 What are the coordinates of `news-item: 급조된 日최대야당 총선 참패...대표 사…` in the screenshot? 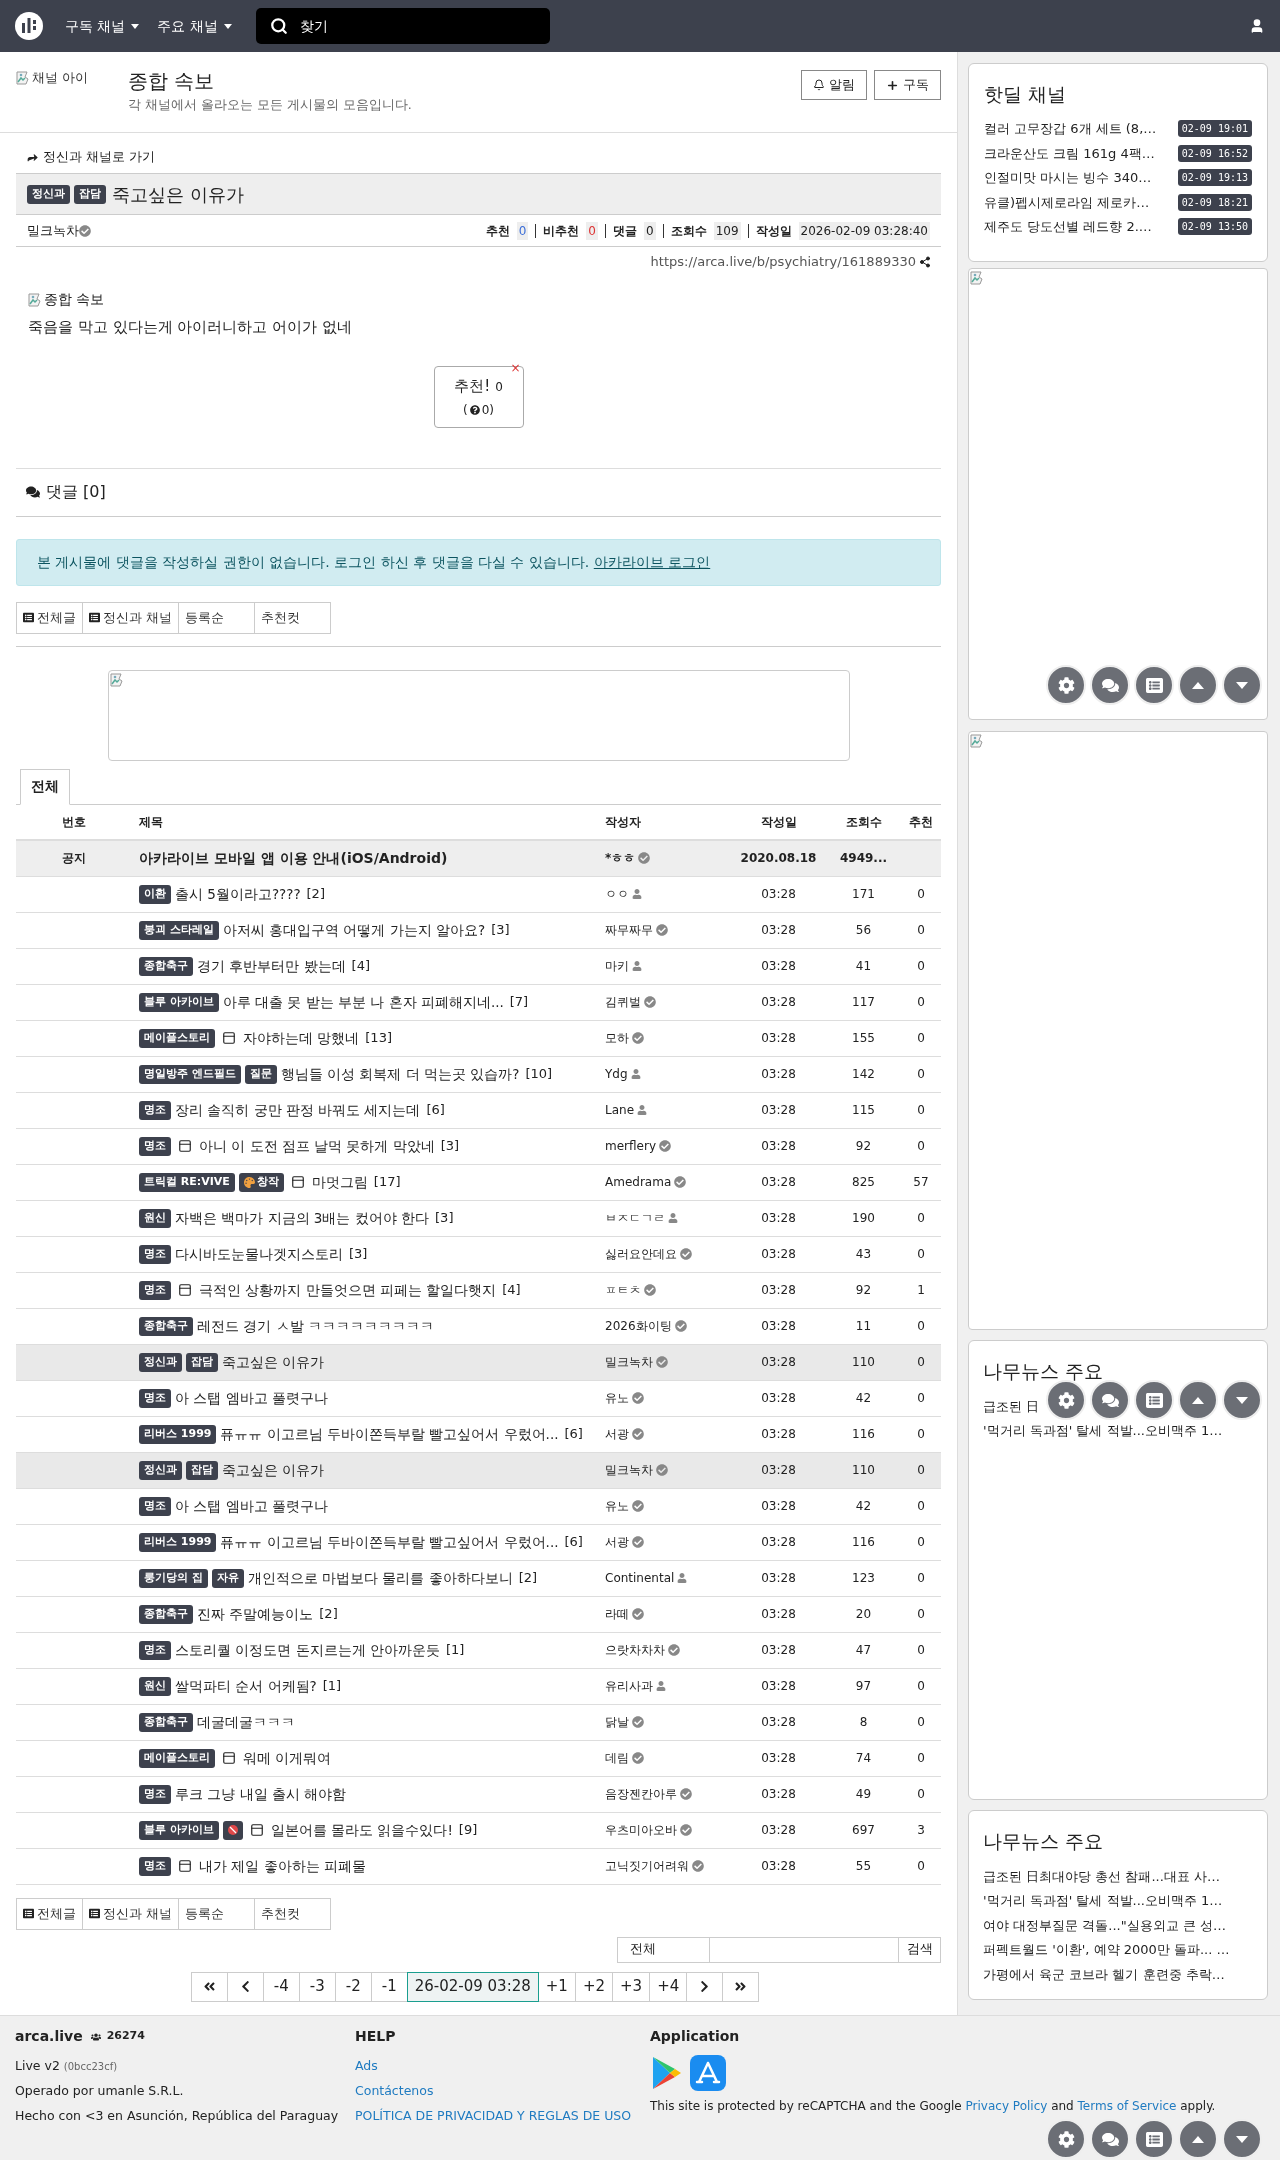 It's located at (1101, 1876).